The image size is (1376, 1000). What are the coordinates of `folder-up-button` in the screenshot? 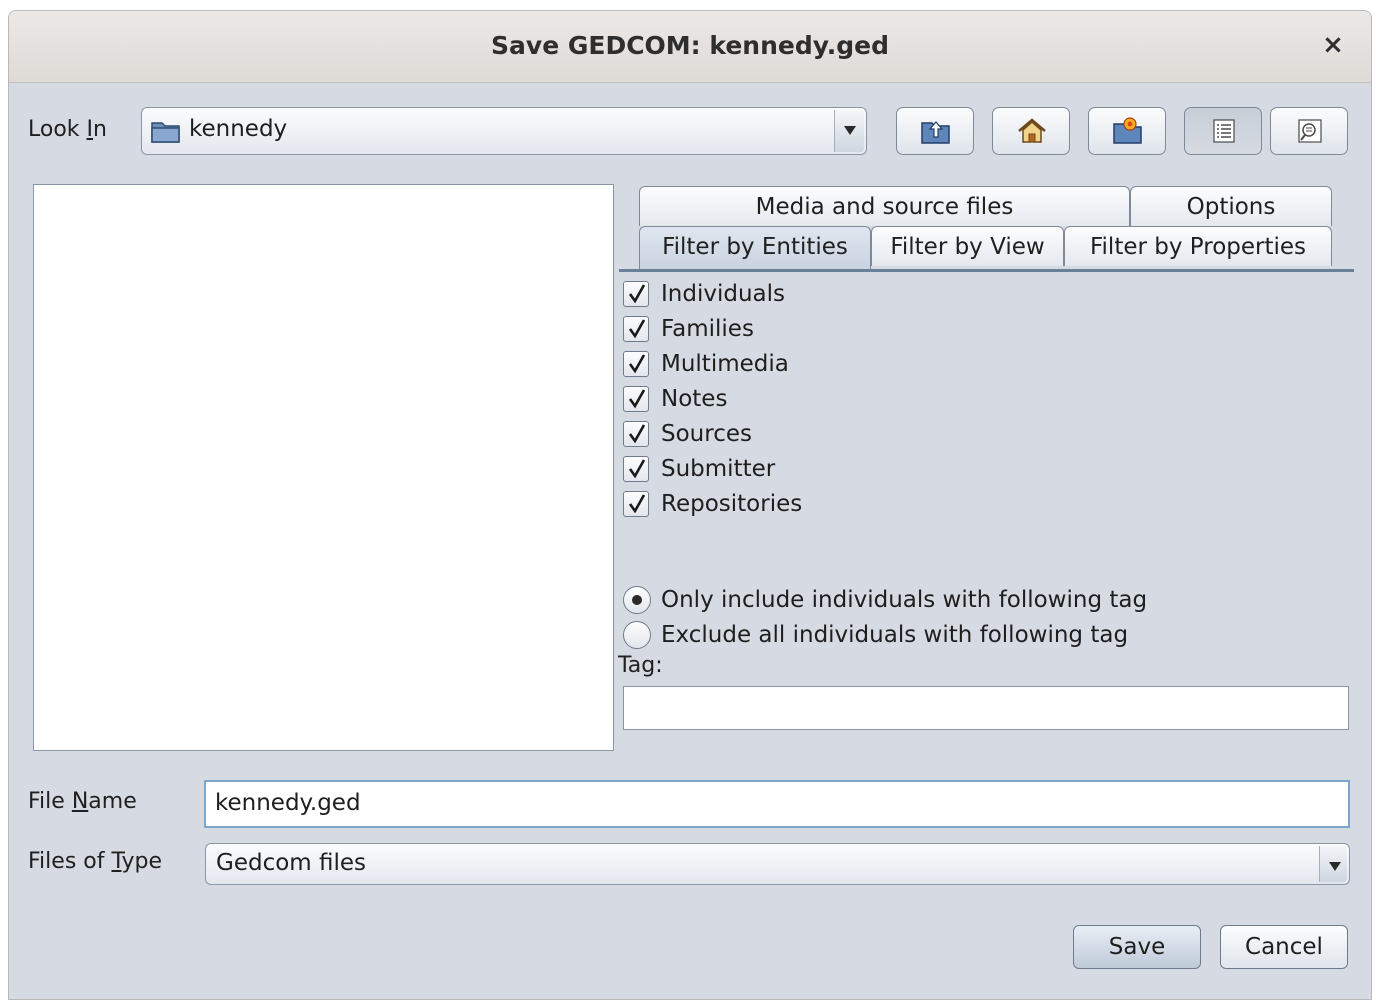 It's located at (935, 131).